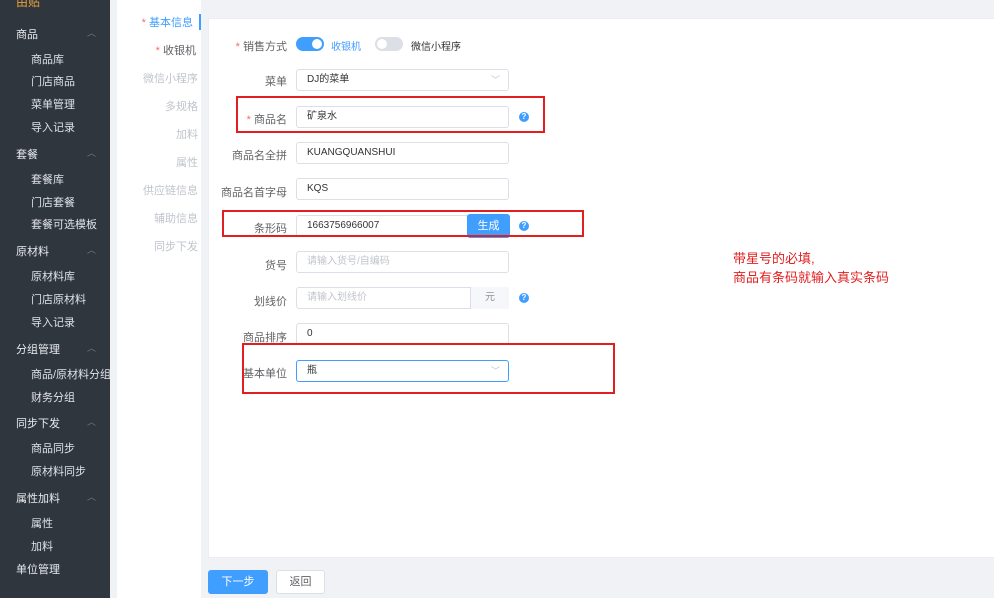  What do you see at coordinates (28, 5) in the screenshot?
I see `sidebar-top-label: 由贴` at bounding box center [28, 5].